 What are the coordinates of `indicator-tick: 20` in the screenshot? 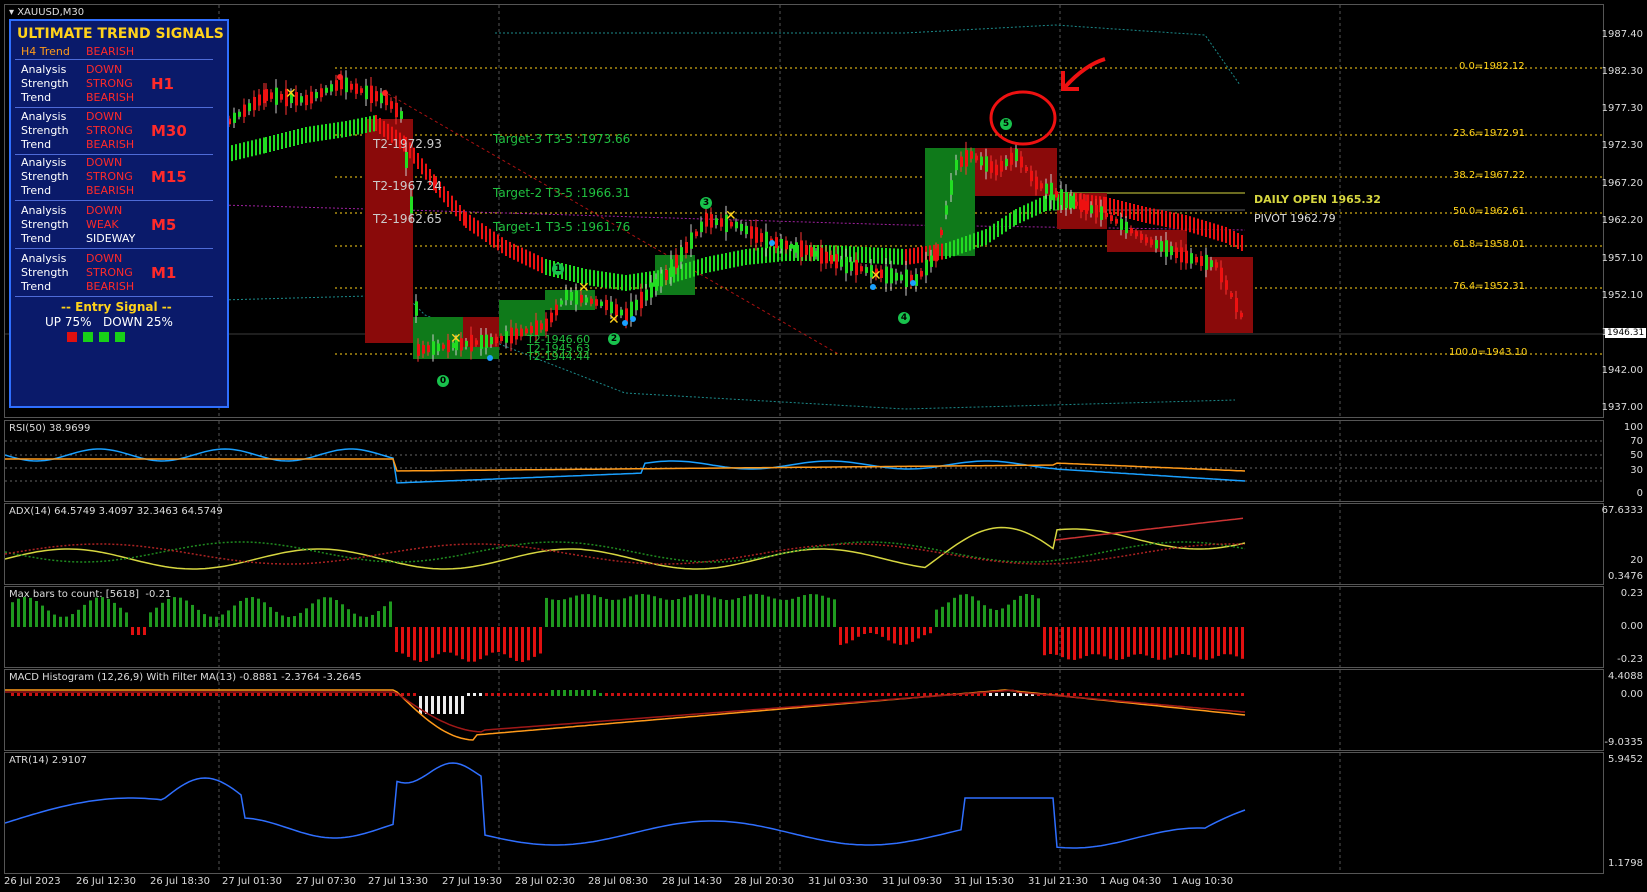 It's located at (1636, 560).